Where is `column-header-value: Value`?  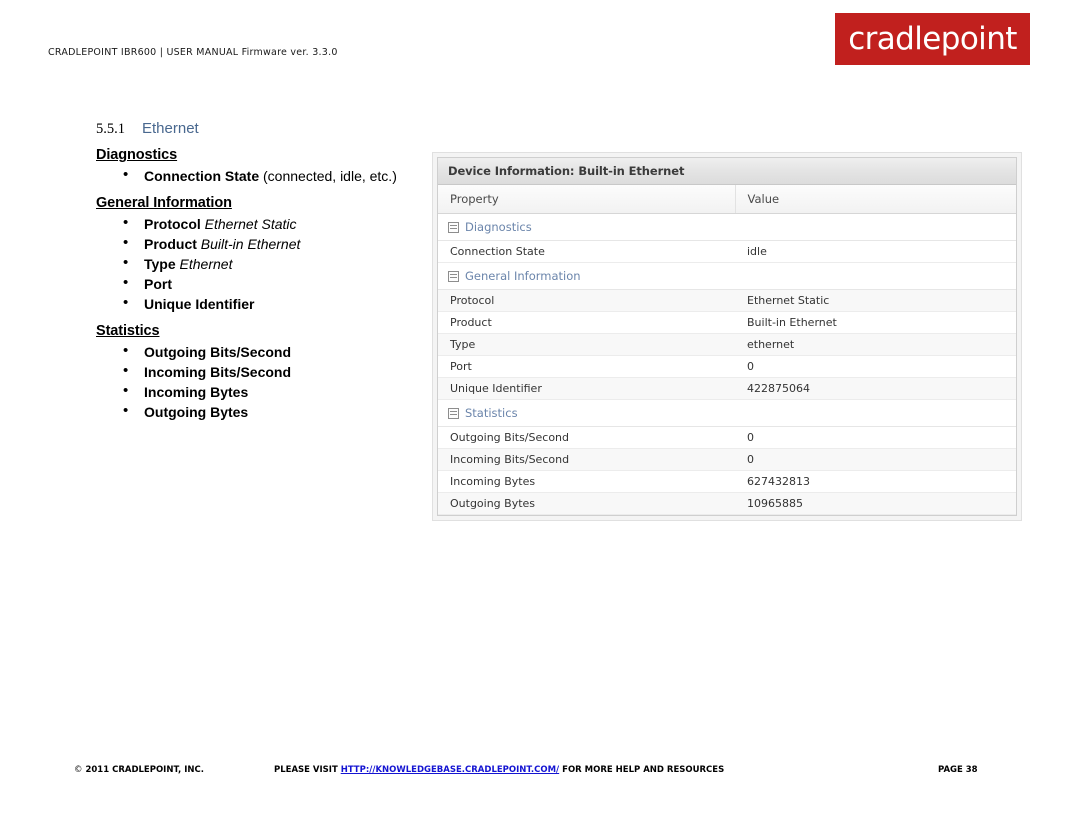 column-header-value: Value is located at coordinates (875, 199).